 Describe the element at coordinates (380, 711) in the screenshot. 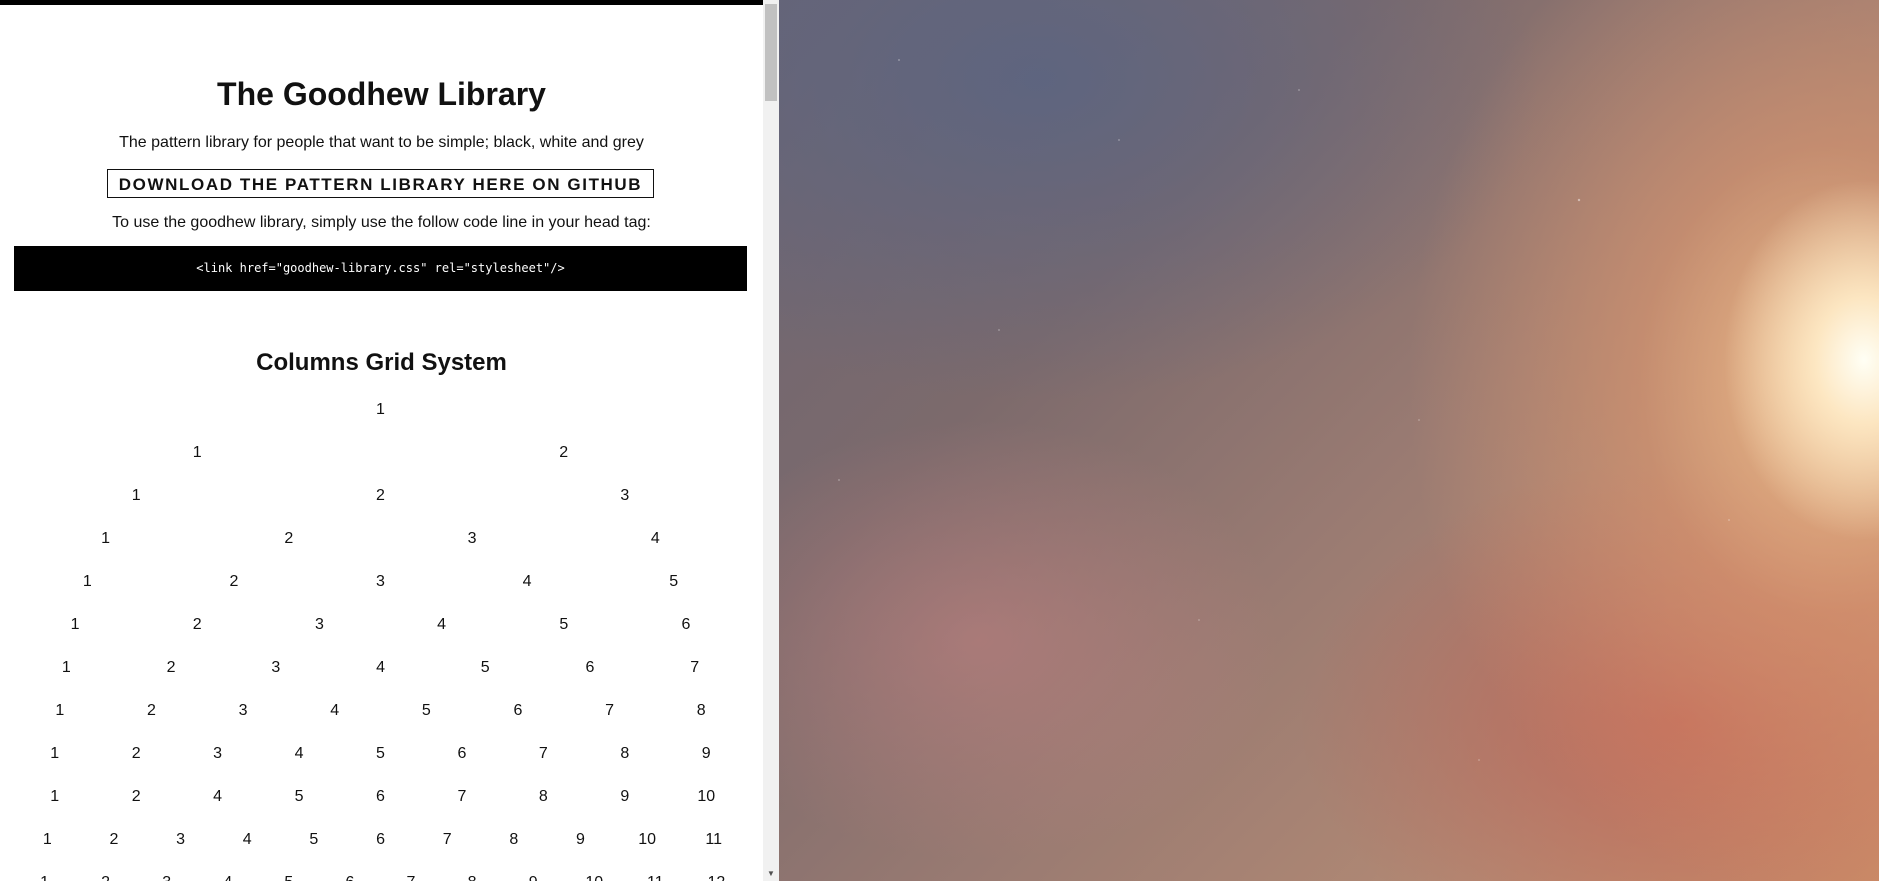

I see `grid-row: 1 2 3 4 5 6 7 8` at that location.